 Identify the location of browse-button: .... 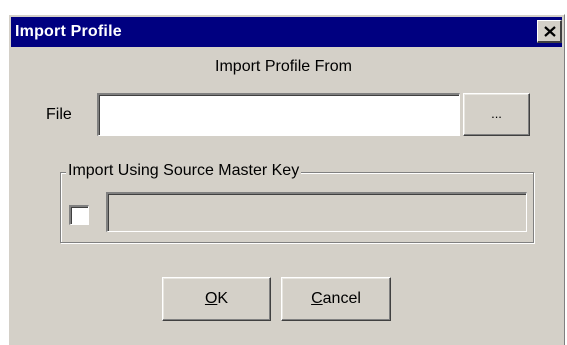
(496, 114).